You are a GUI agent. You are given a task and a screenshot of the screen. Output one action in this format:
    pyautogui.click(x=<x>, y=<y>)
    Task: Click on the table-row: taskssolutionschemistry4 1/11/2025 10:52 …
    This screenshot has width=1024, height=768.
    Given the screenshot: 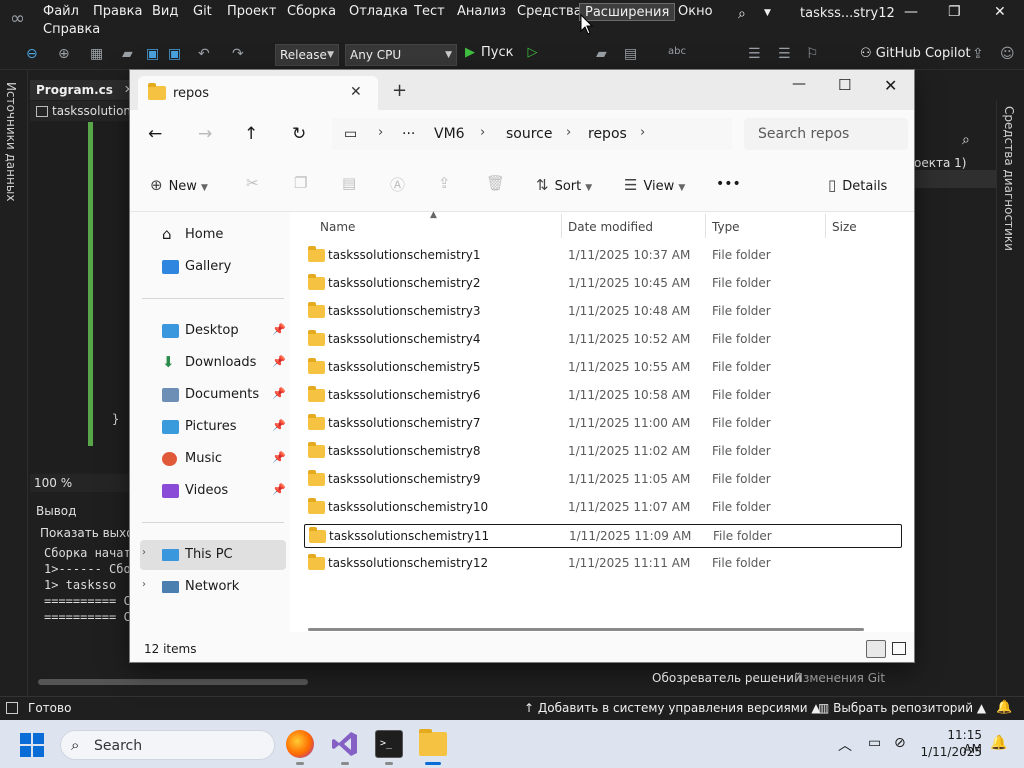 What is the action you would take?
    pyautogui.click(x=603, y=340)
    